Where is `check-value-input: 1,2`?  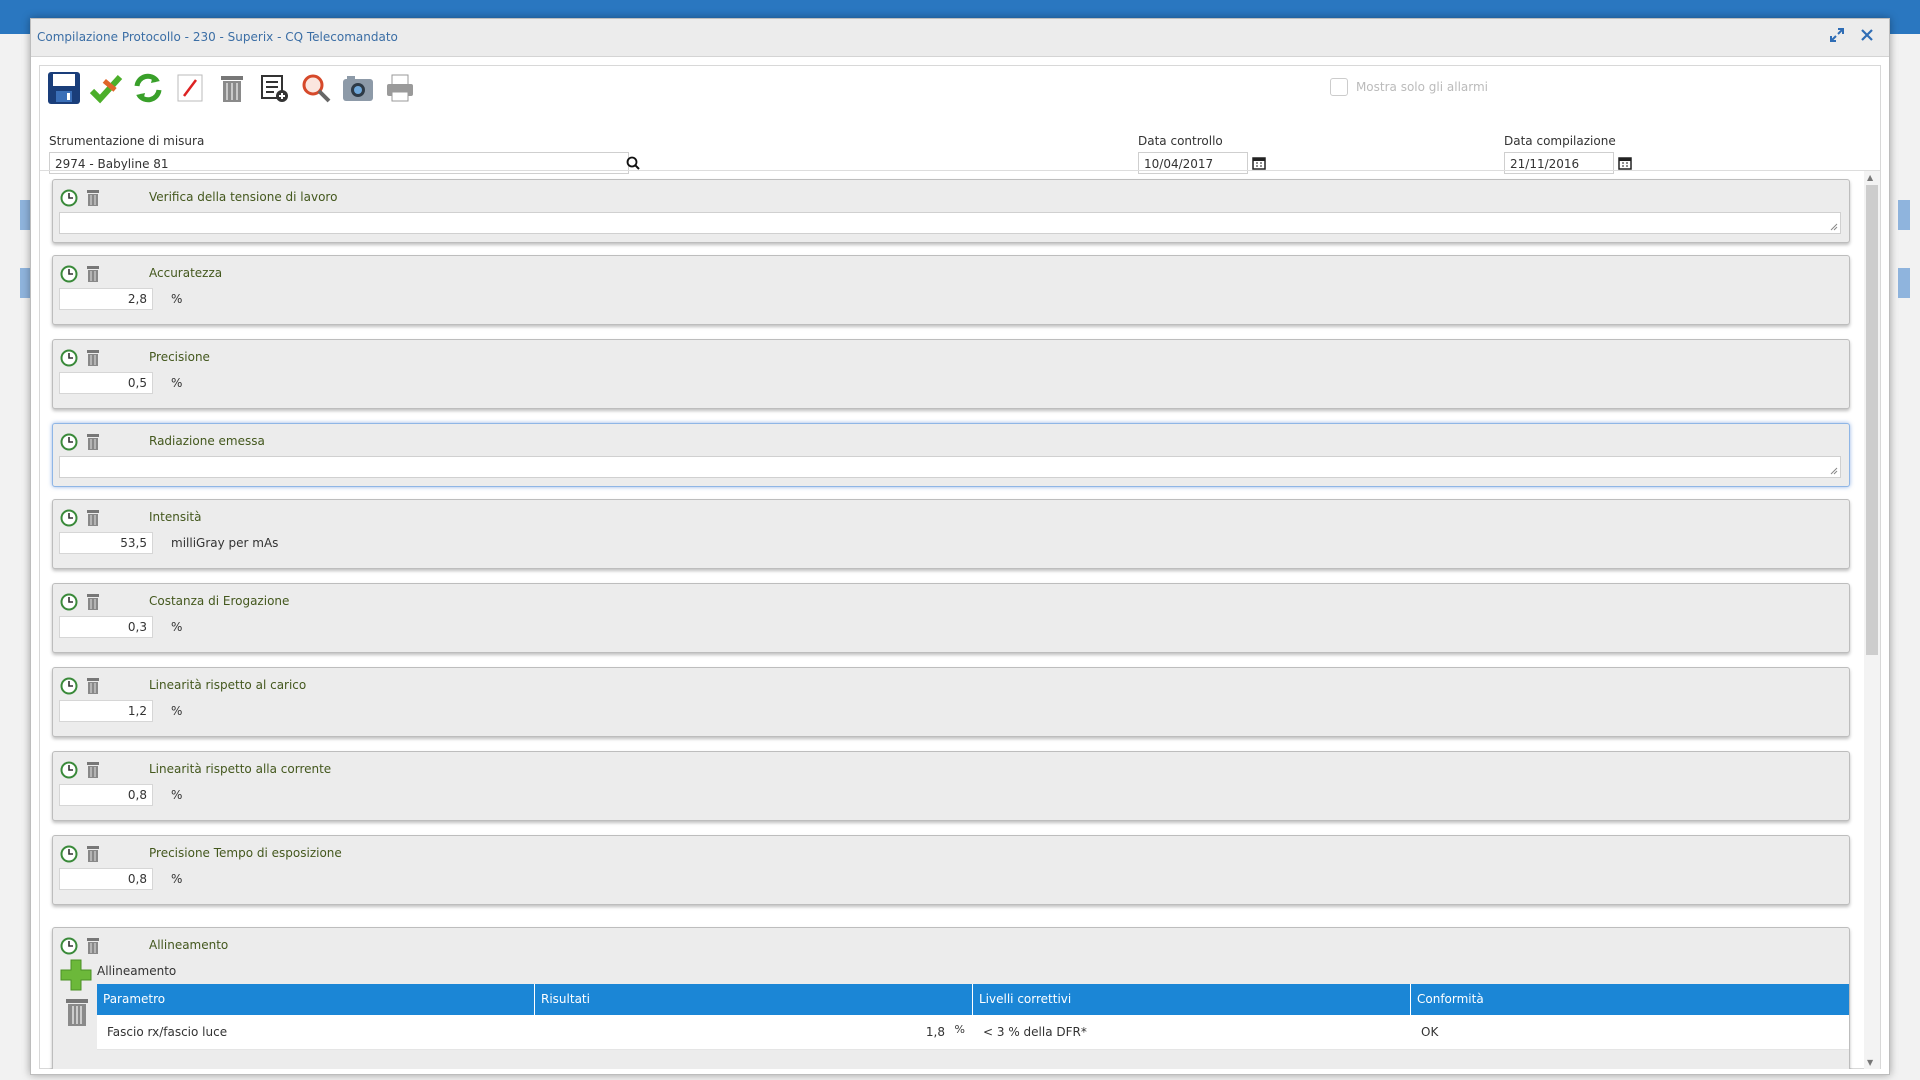 check-value-input: 1,2 is located at coordinates (106, 711).